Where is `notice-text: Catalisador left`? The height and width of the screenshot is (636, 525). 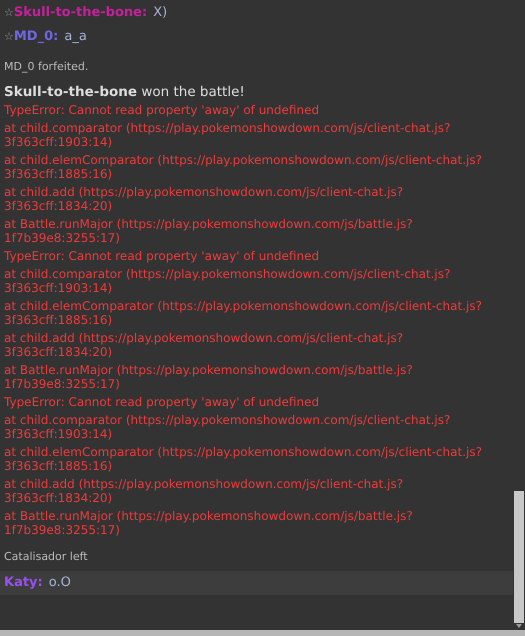
notice-text: Catalisador left is located at coordinates (46, 556).